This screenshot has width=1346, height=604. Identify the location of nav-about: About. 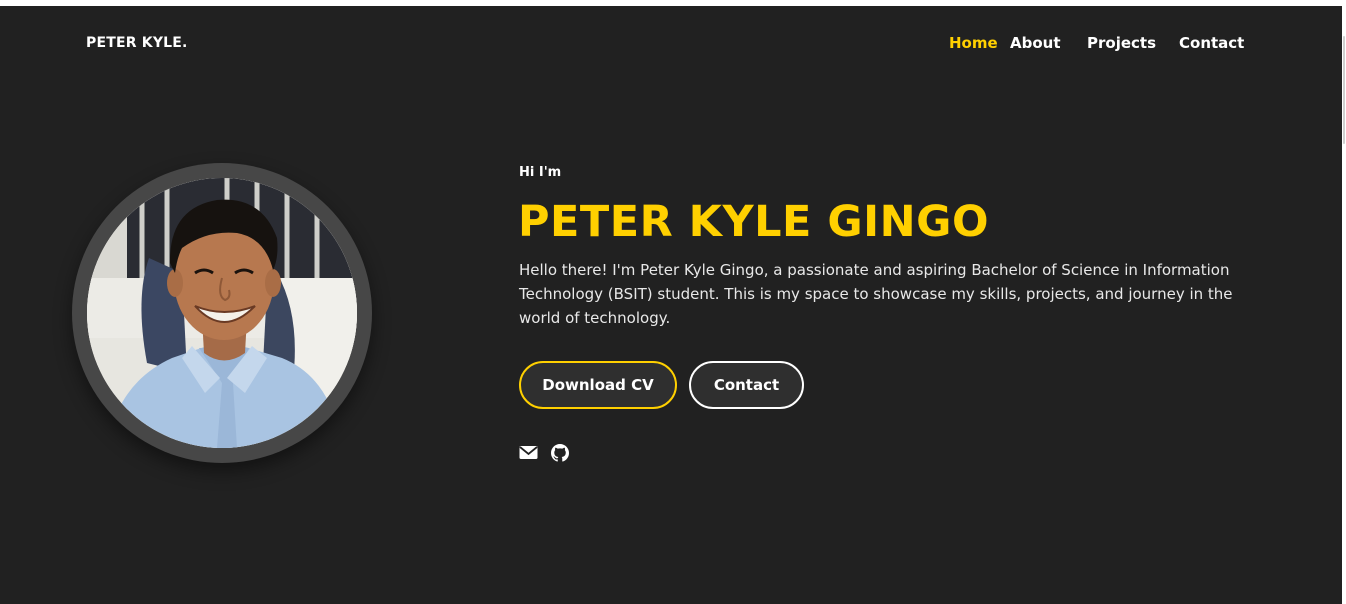
(1035, 43).